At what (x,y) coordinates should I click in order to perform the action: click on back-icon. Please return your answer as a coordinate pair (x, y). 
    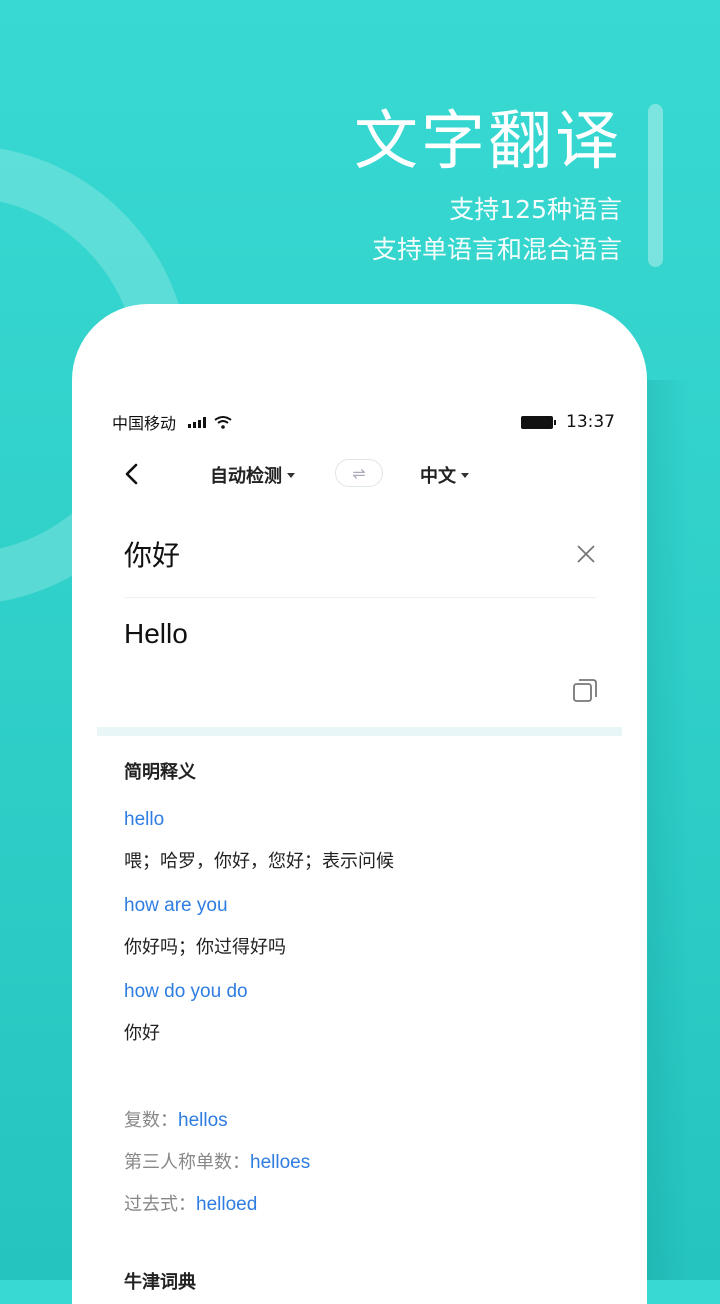
    Looking at the image, I should click on (133, 474).